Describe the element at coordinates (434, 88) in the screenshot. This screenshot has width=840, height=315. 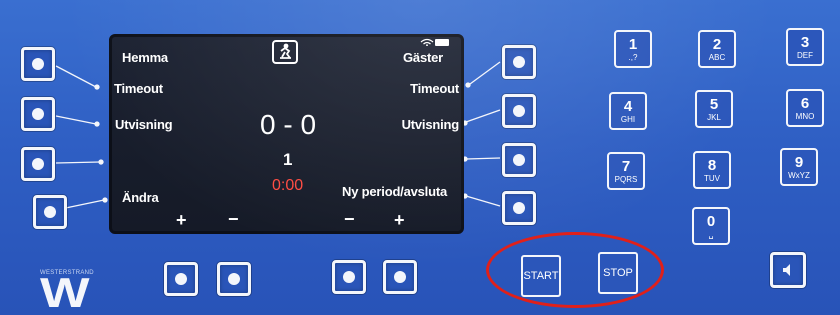
I see `away-timeout-label: Timeout` at that location.